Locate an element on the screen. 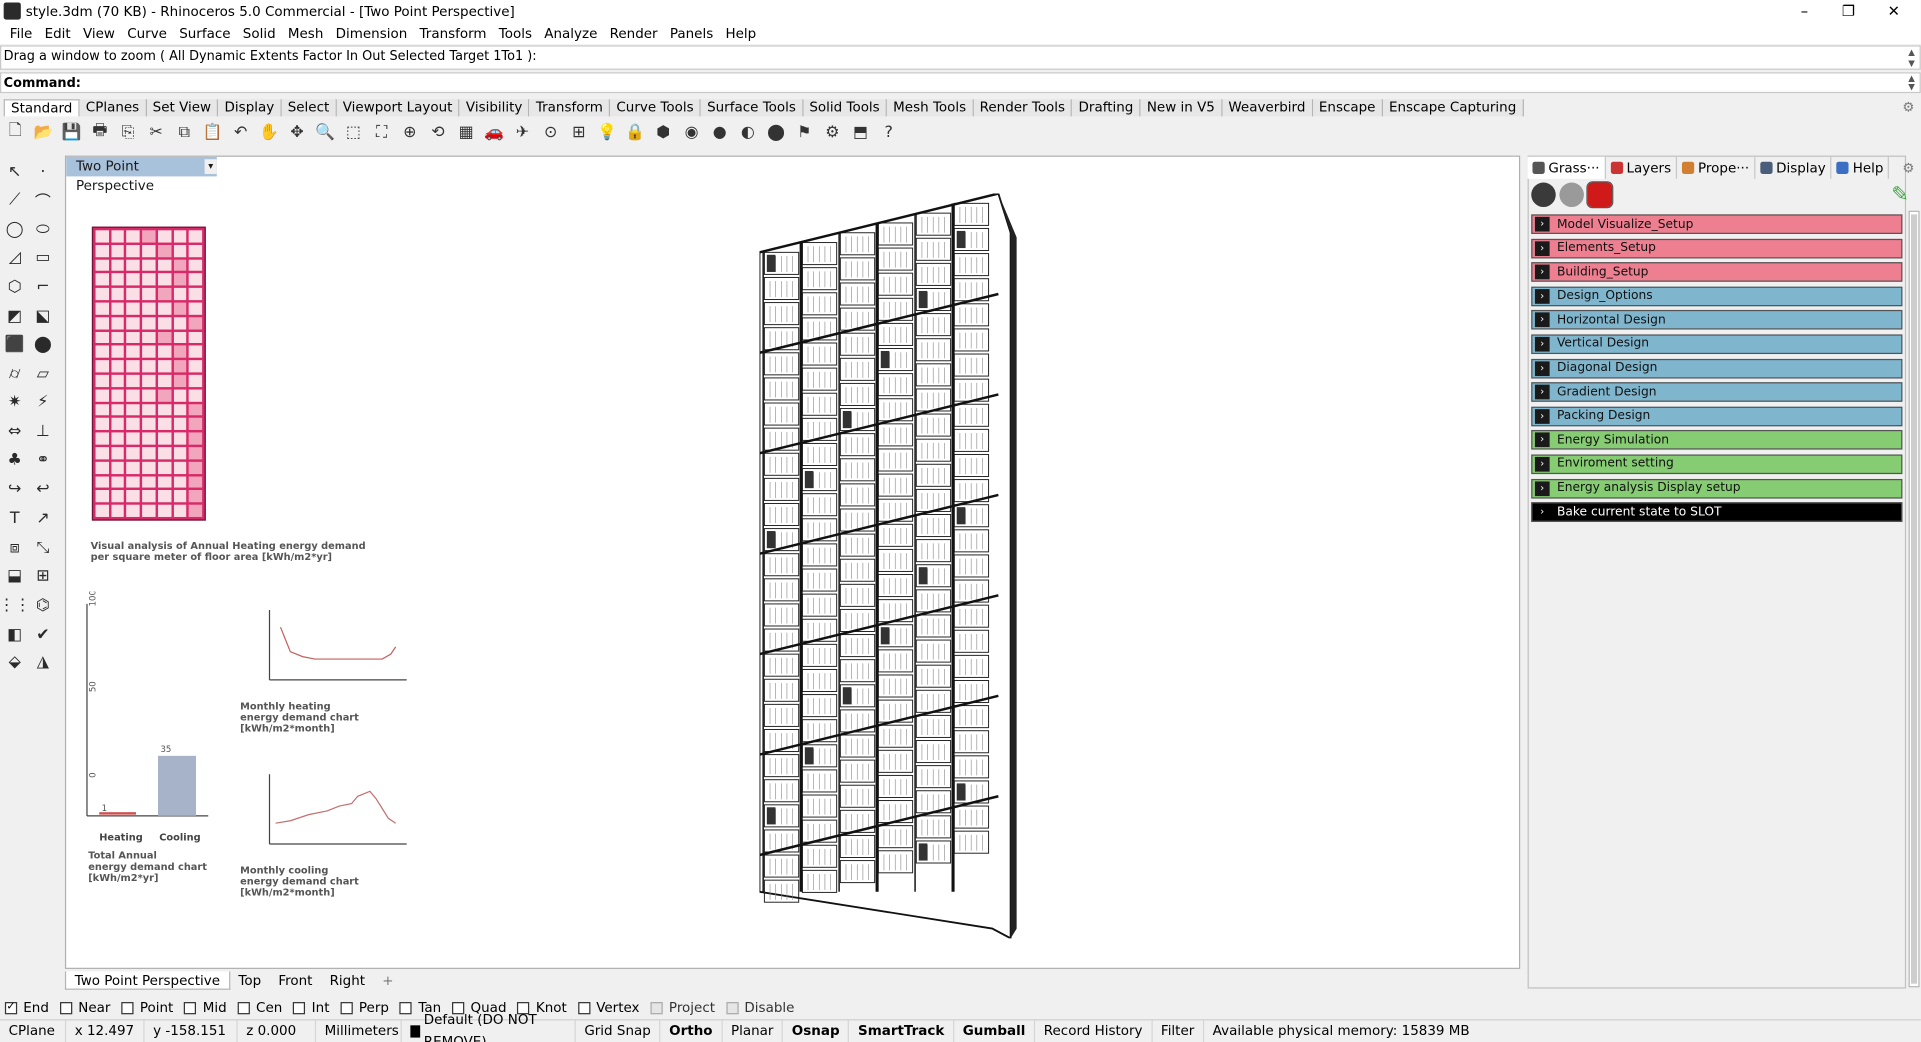 Image resolution: width=1921 pixels, height=1042 pixels. menu-solid: Solid is located at coordinates (259, 33).